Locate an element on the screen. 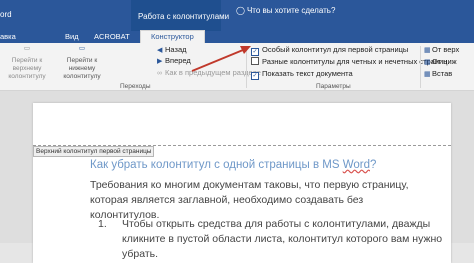 The image size is (474, 263). heading-end: ? is located at coordinates (373, 165).